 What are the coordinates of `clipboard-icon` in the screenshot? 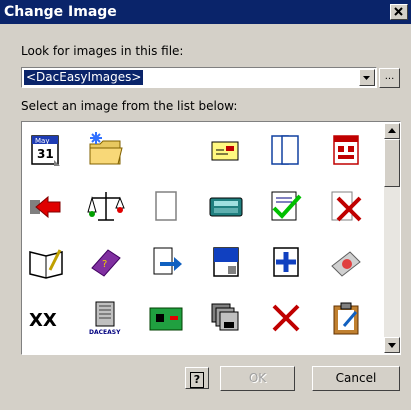 It's located at (346, 318).